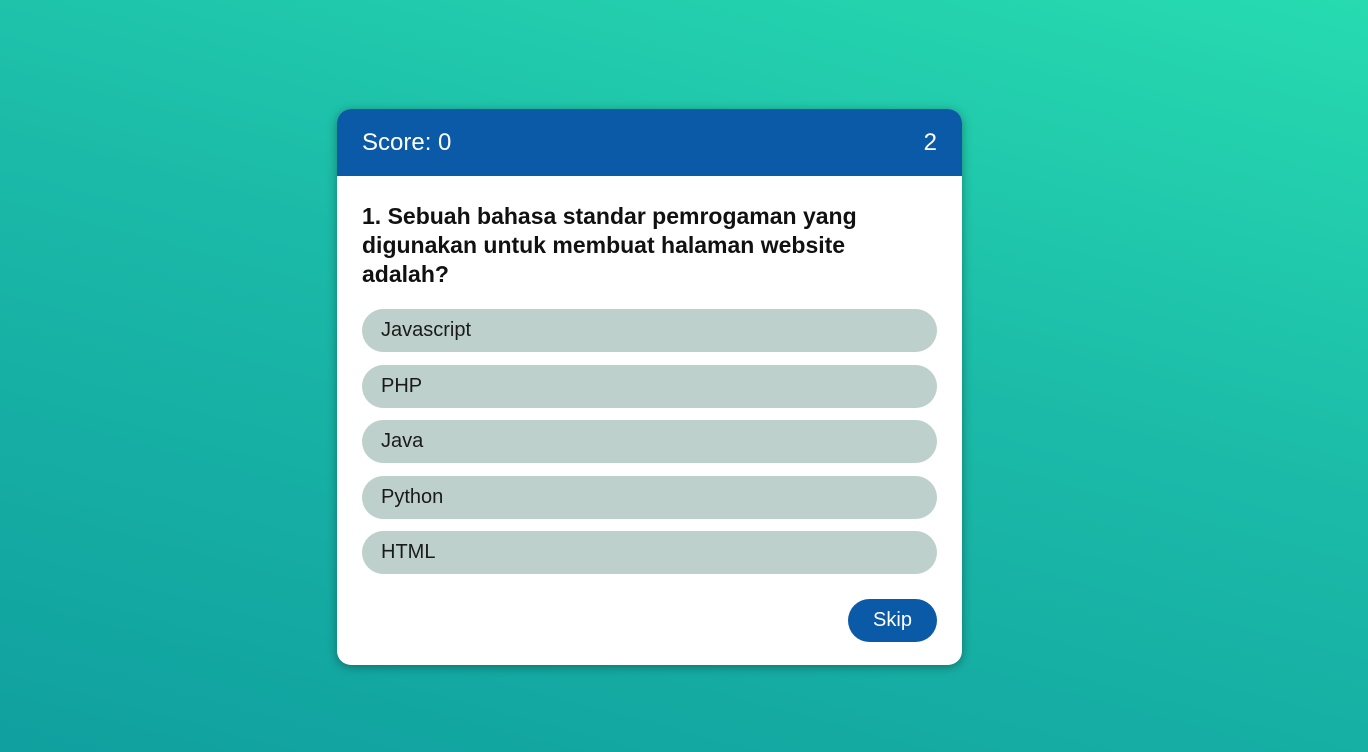 The image size is (1368, 752). I want to click on answer-options: Javascript PHP Java Python HTML, so click(649, 441).